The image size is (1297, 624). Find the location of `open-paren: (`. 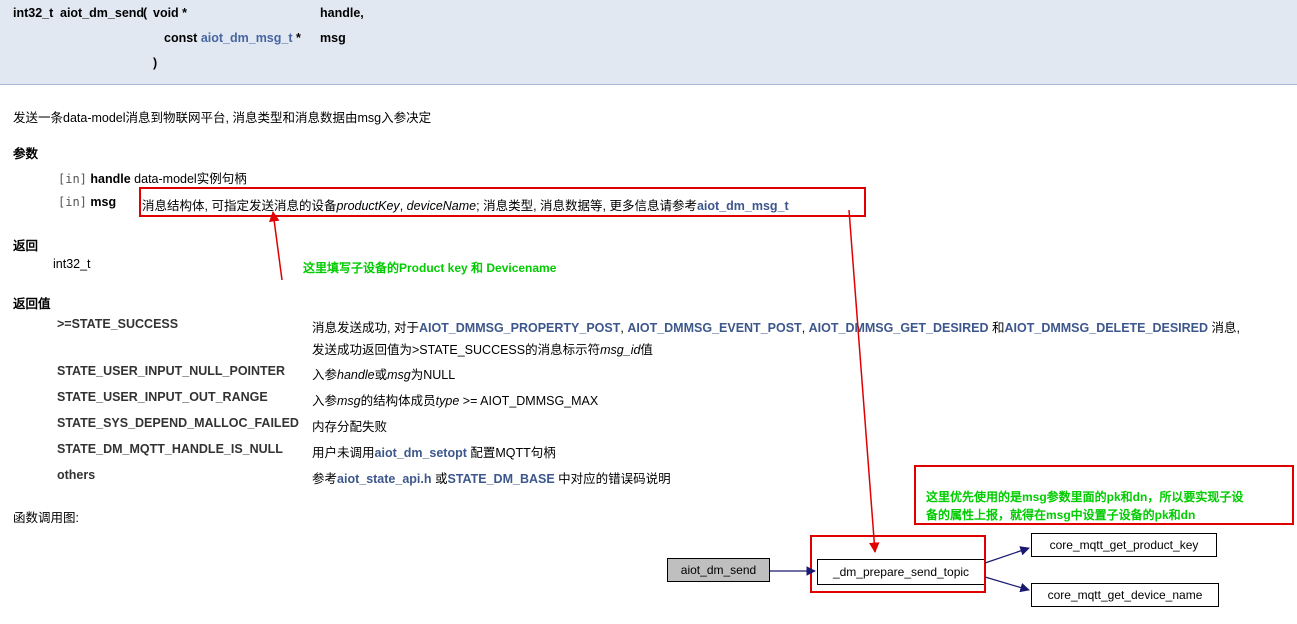

open-paren: ( is located at coordinates (145, 13).